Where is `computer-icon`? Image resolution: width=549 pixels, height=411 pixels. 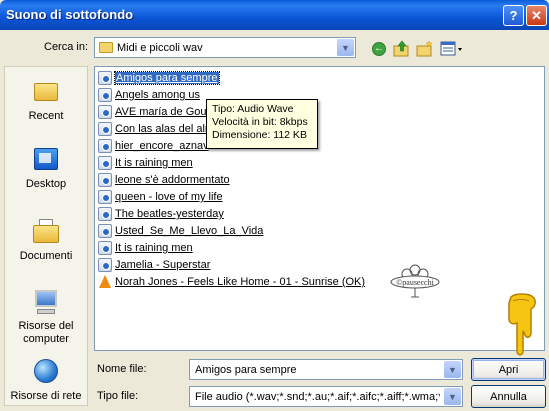
computer-icon is located at coordinates (46, 302).